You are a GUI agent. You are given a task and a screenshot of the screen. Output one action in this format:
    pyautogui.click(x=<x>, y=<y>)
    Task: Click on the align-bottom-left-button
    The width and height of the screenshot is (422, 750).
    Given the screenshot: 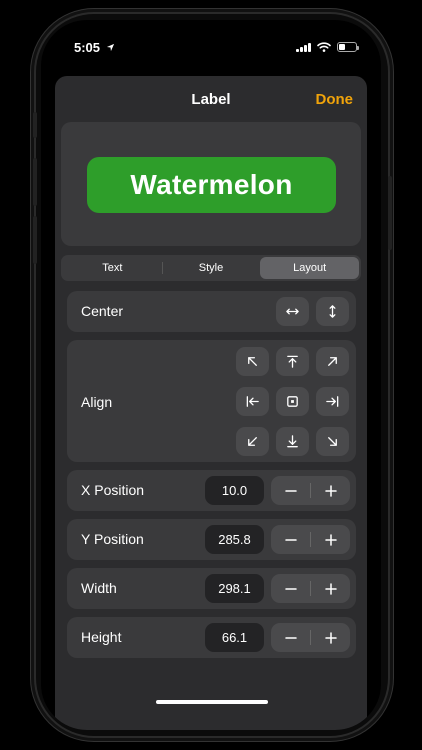 What is the action you would take?
    pyautogui.click(x=252, y=441)
    